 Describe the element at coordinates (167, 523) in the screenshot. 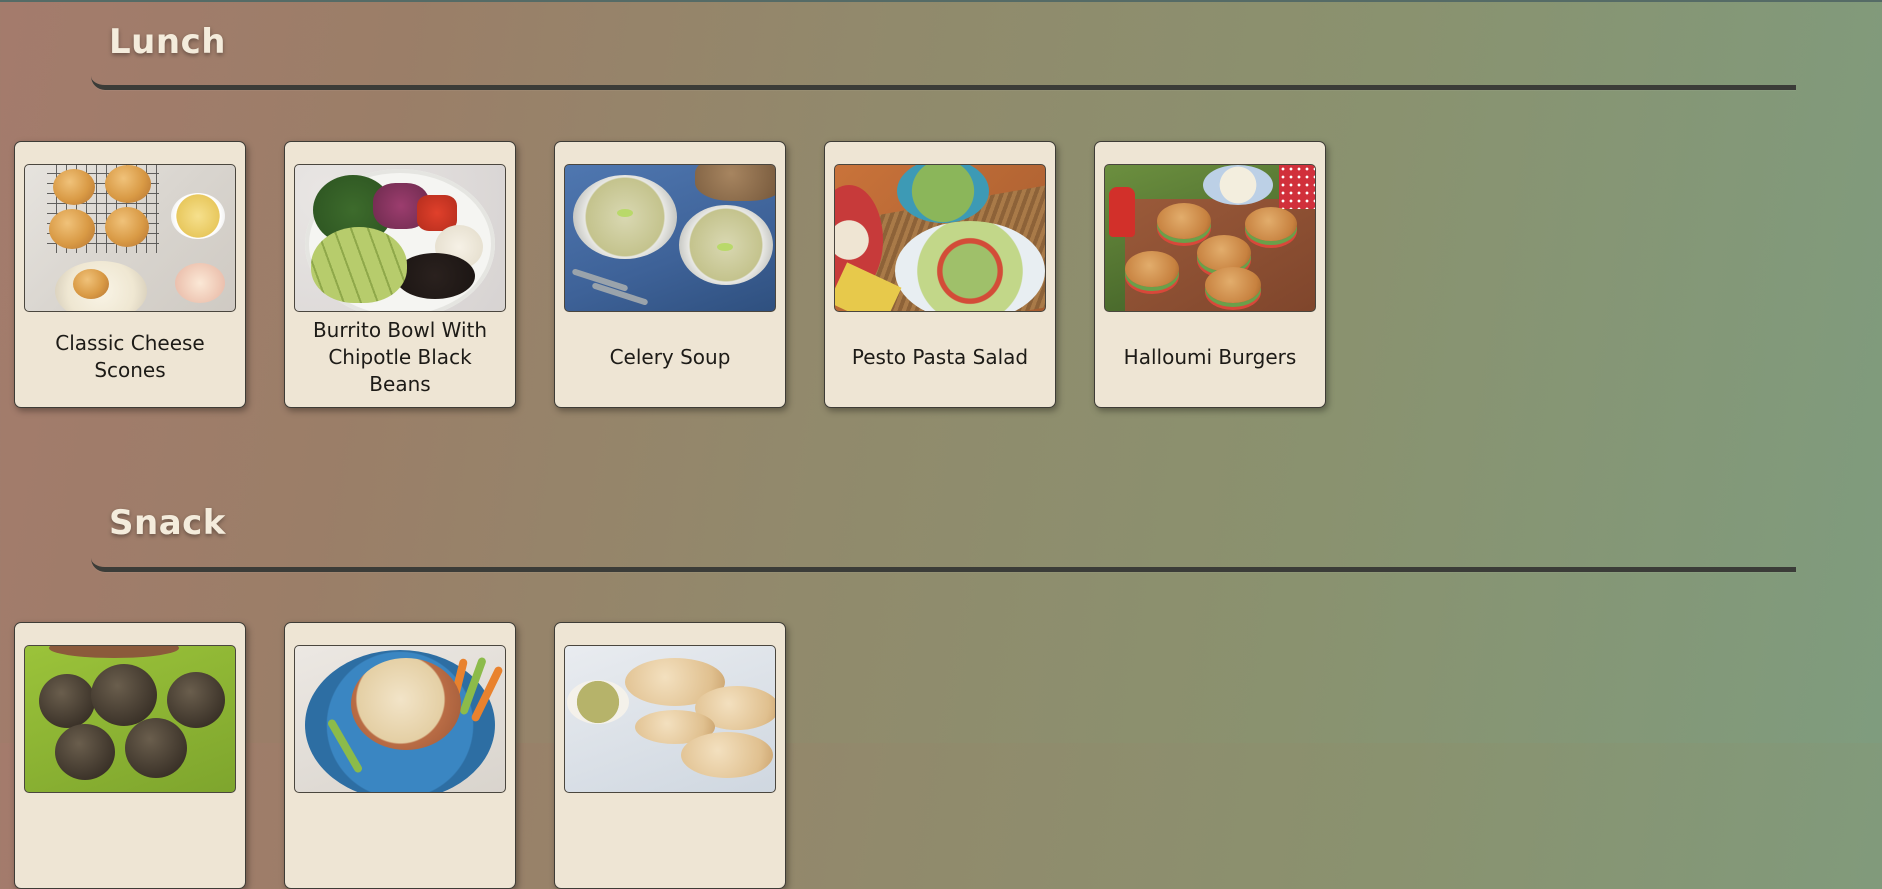

I see `section-title: Snack` at that location.